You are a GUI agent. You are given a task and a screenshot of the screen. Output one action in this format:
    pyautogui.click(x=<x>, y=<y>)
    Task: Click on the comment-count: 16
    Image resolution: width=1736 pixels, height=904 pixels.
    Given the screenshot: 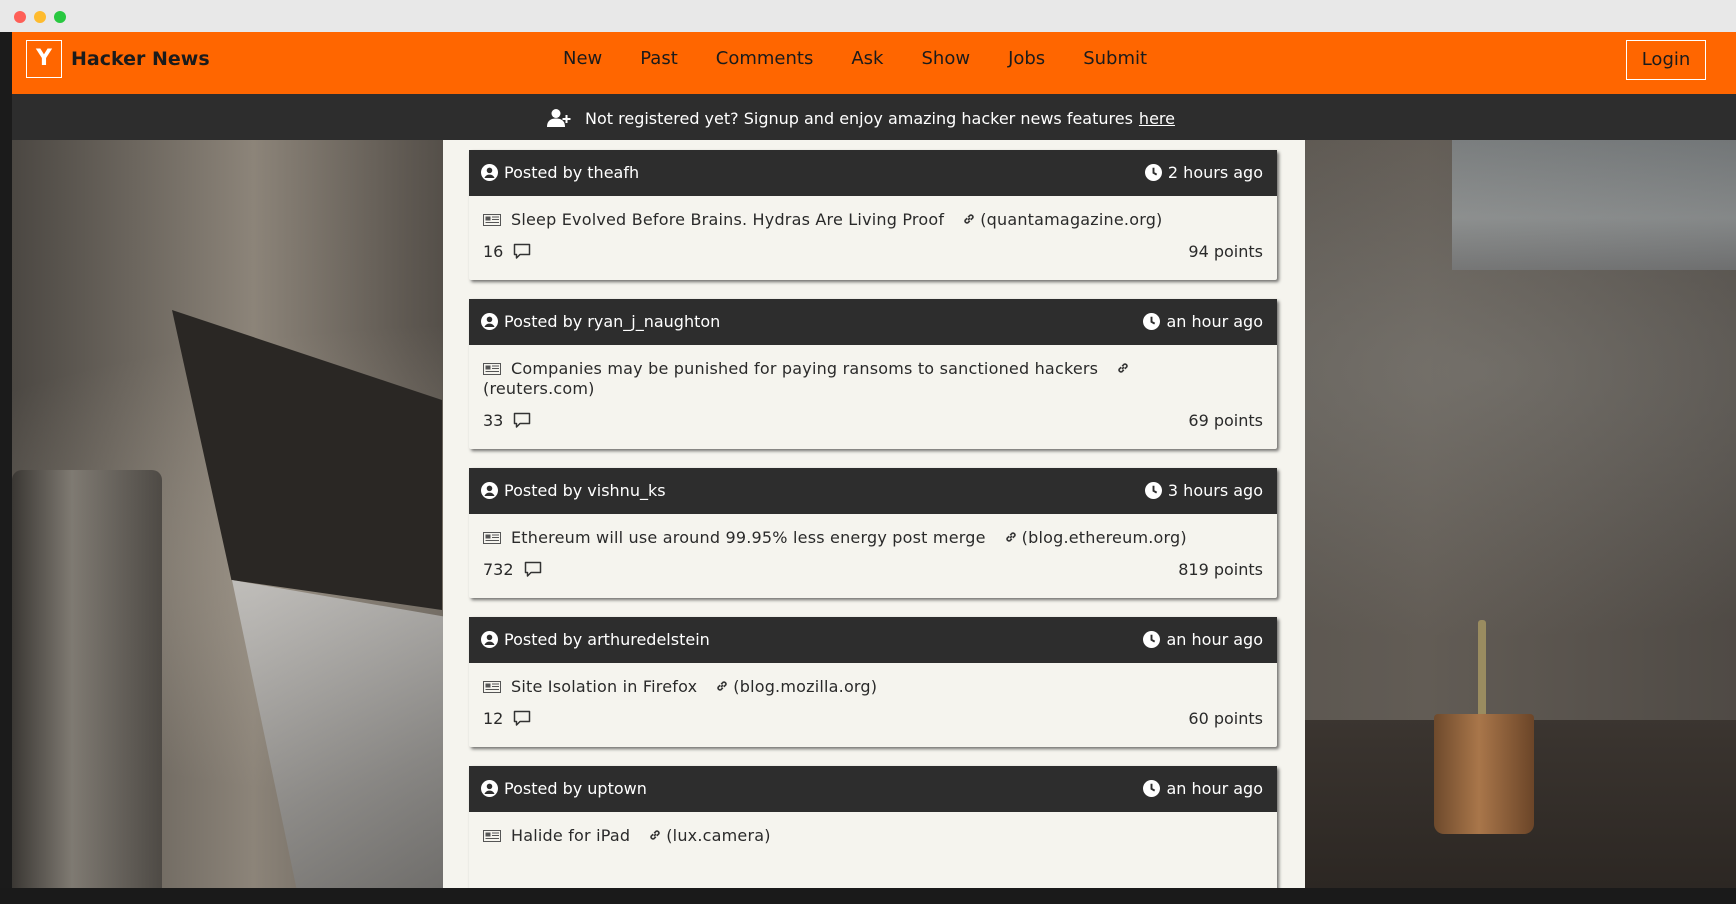 What is the action you would take?
    pyautogui.click(x=493, y=251)
    